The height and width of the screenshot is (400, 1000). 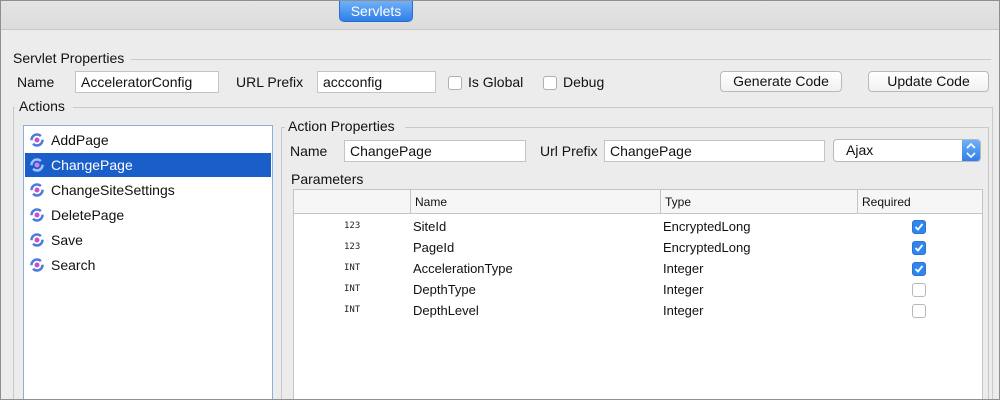 What do you see at coordinates (455, 83) in the screenshot?
I see `is-global-checkbox` at bounding box center [455, 83].